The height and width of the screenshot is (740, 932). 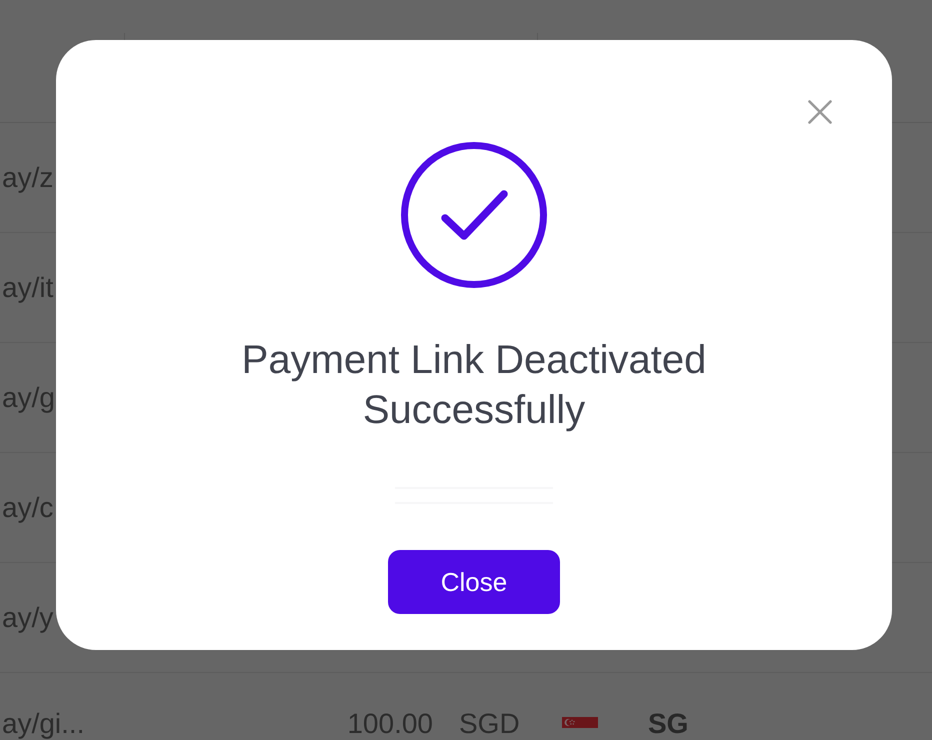 I want to click on close-icon, so click(x=820, y=112).